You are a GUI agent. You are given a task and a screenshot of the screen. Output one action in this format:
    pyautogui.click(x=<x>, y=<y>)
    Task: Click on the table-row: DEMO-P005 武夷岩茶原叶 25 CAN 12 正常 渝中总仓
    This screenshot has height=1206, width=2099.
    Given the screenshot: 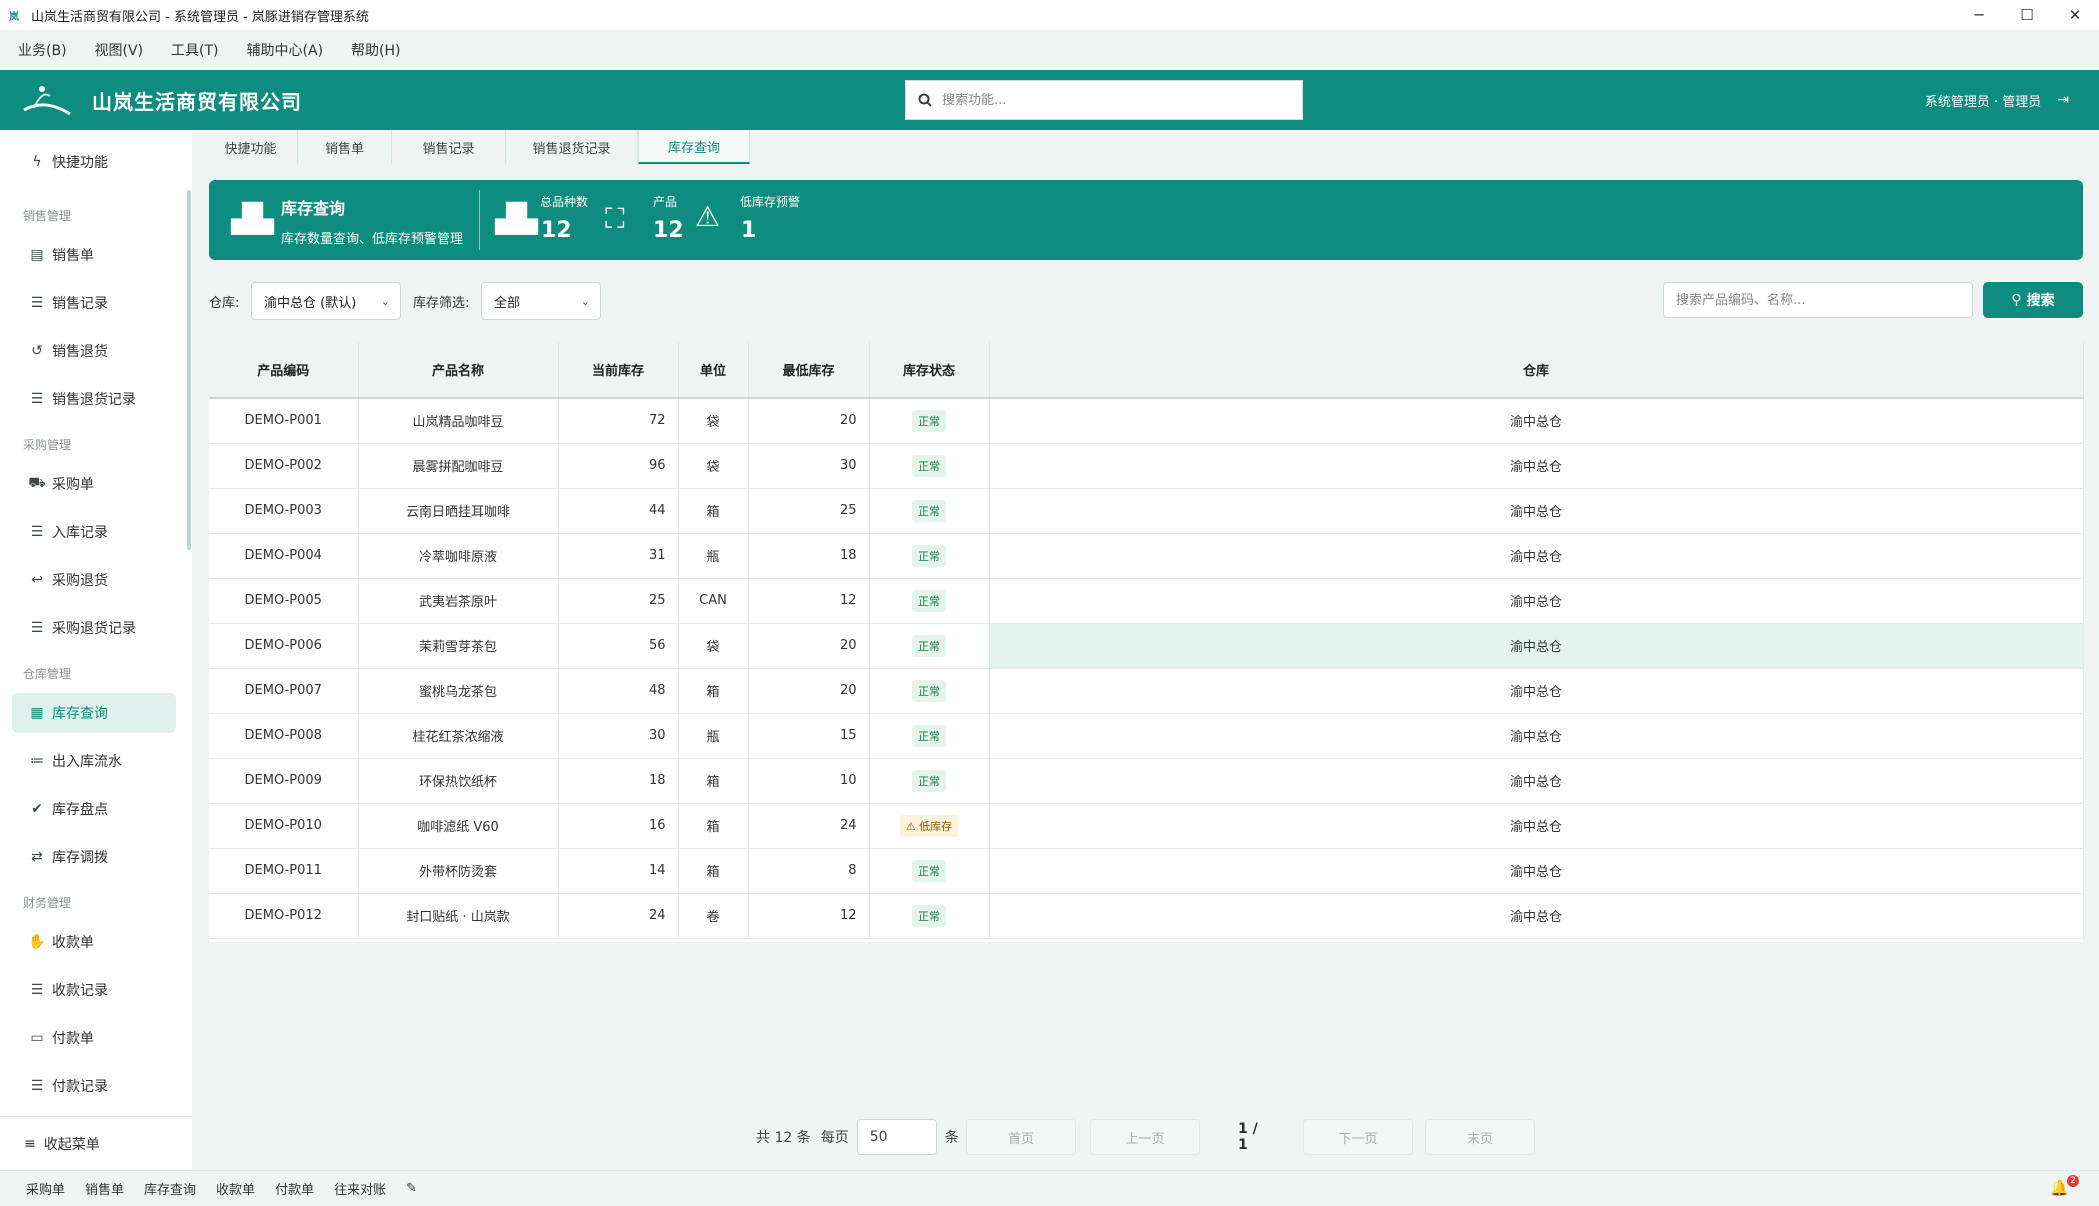 What is the action you would take?
    pyautogui.click(x=1146, y=601)
    